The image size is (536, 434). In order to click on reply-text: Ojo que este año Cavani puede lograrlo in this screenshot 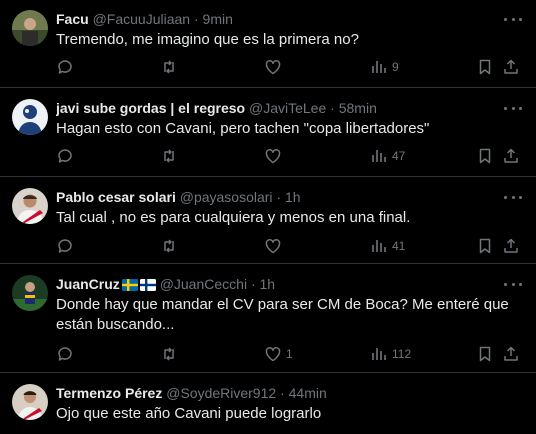, I will do `click(189, 413)`.